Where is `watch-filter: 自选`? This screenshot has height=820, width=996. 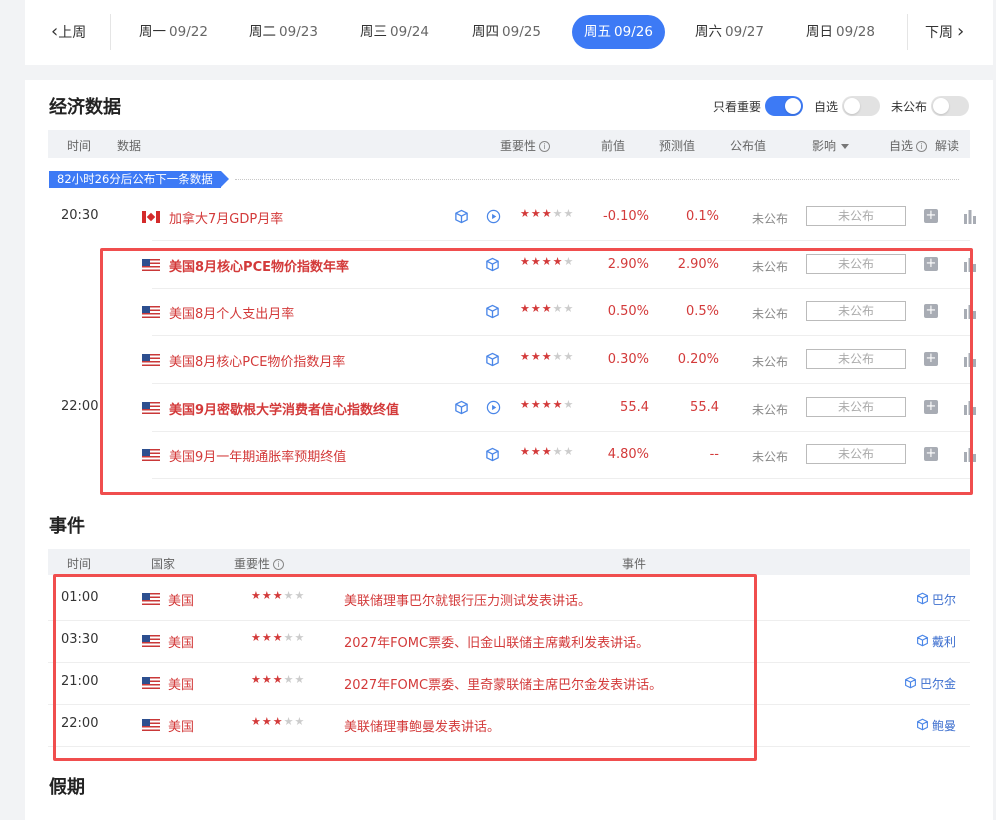
watch-filter: 自选 is located at coordinates (847, 106).